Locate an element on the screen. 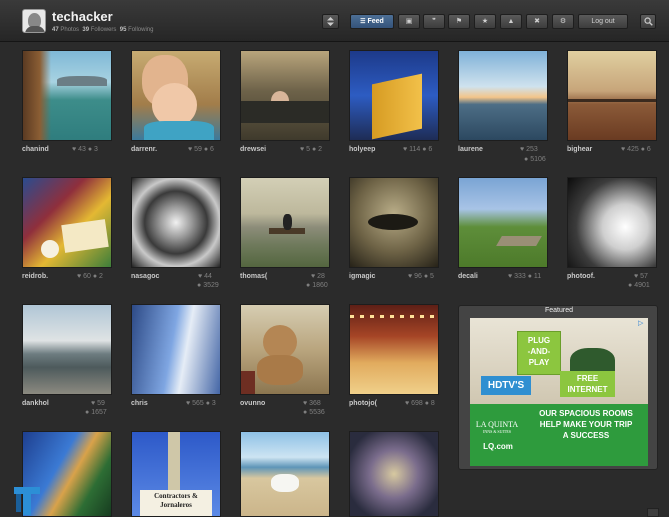  photo-stats: ♥ 59 is located at coordinates (98, 403).